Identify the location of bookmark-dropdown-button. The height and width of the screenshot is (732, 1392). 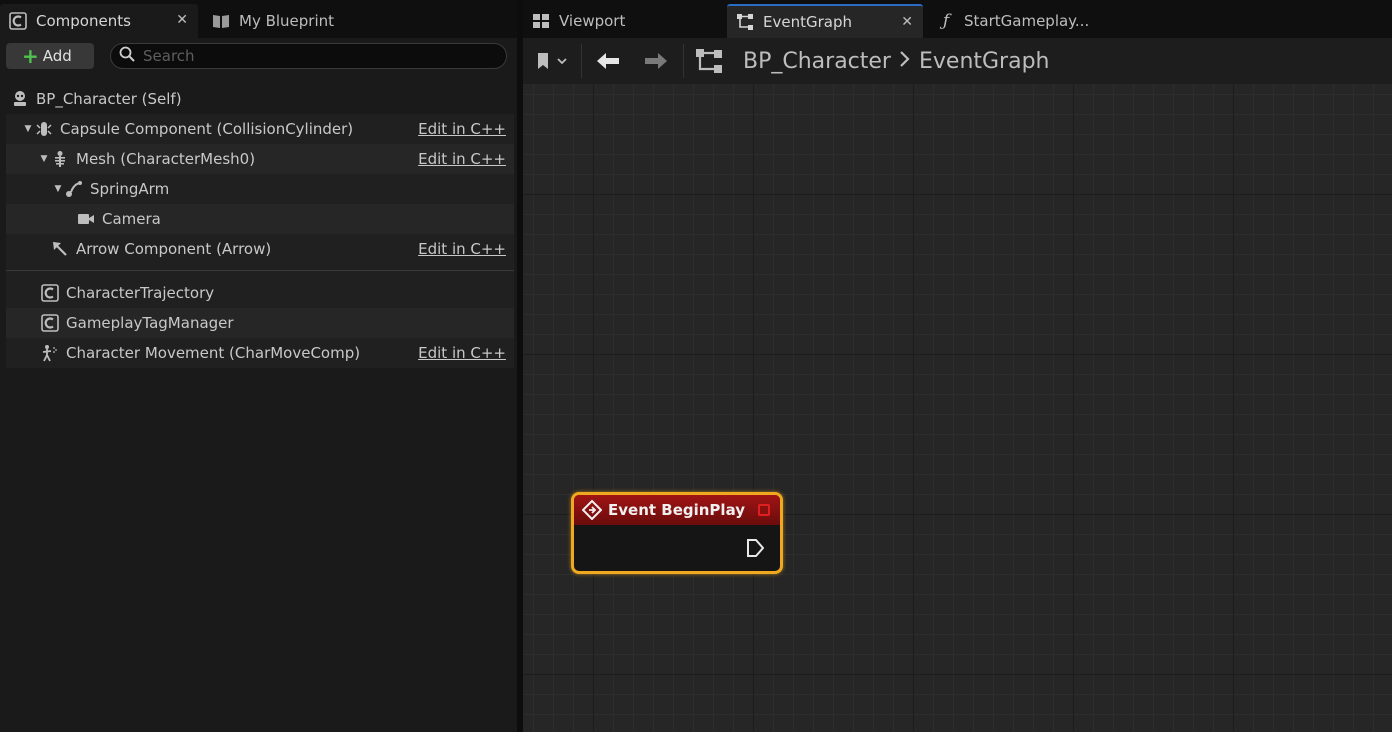
(552, 61).